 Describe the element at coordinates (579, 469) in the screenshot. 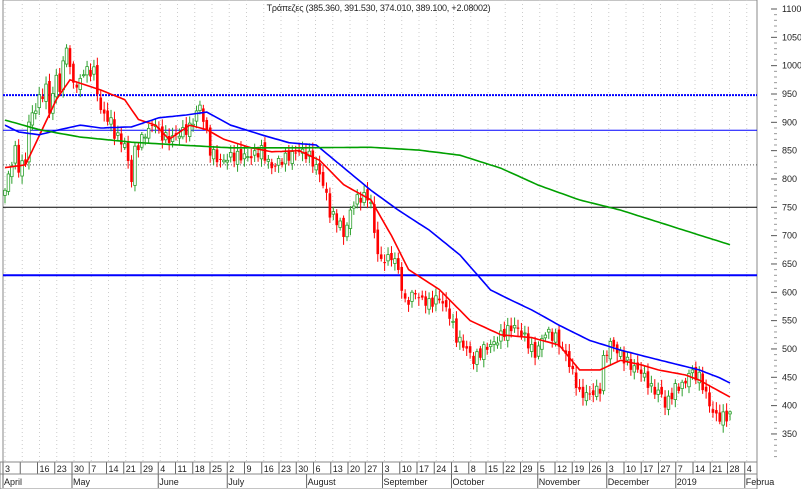

I see `x-tick-label: 19` at that location.